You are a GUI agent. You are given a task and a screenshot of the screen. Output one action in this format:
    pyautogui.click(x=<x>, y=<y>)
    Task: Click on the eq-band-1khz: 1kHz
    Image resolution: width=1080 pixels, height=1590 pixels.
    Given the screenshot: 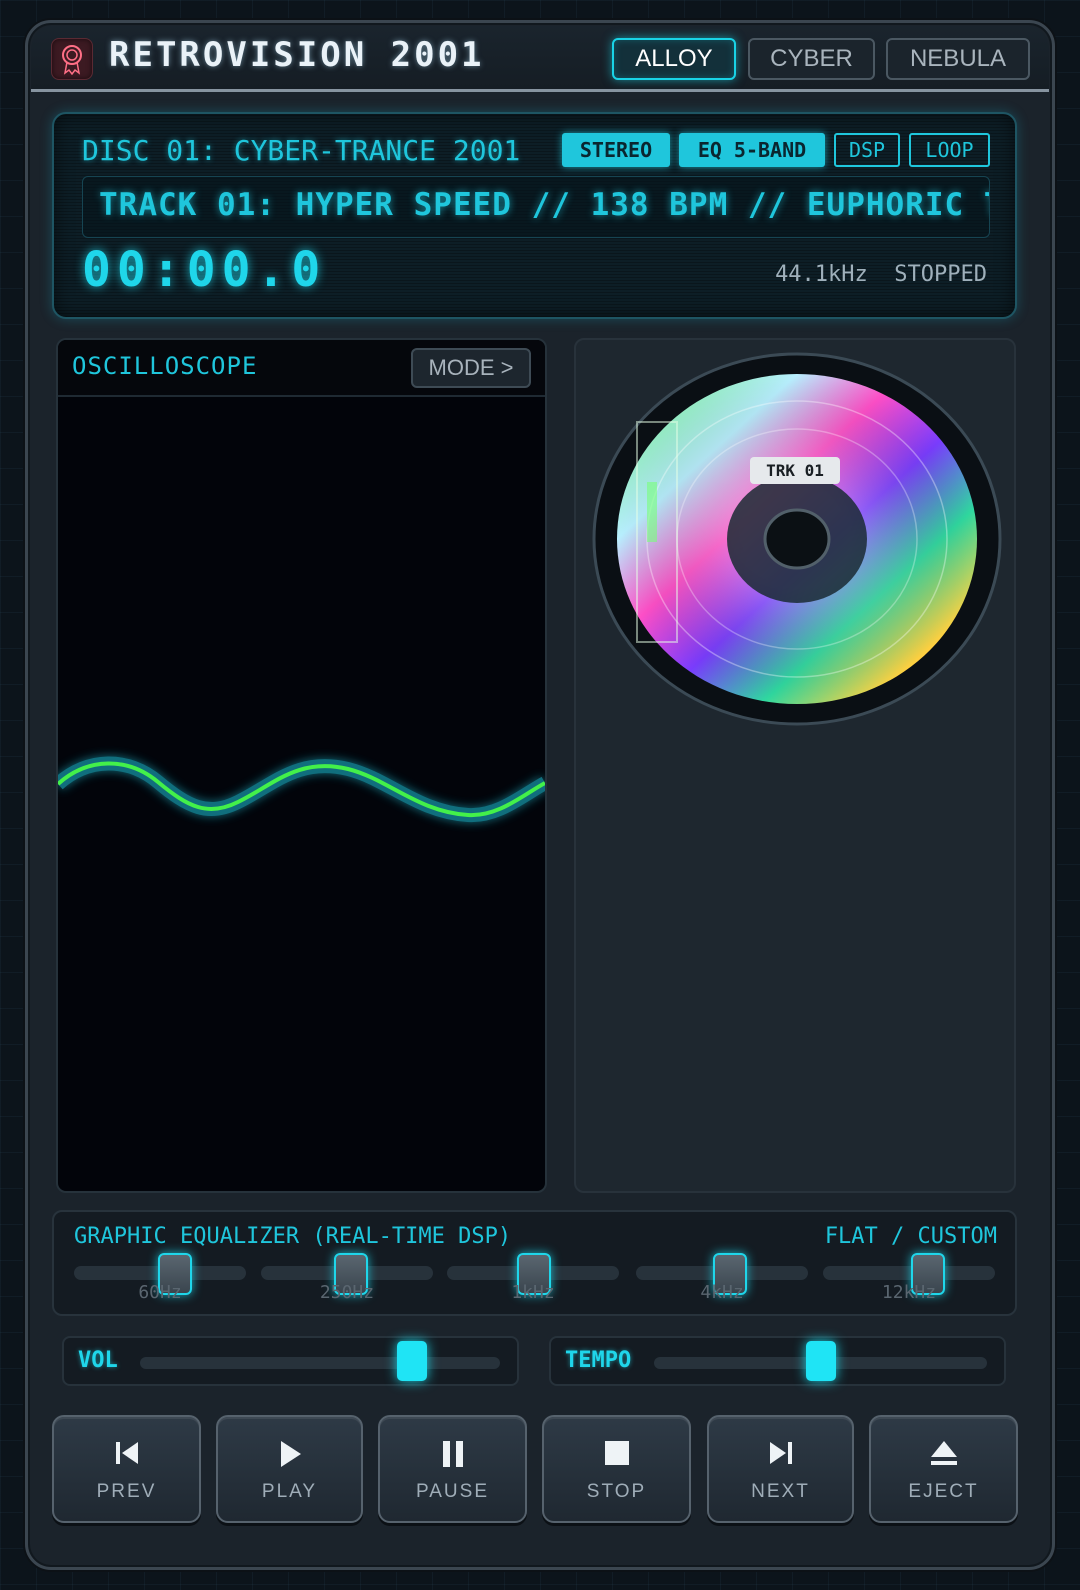 What is the action you would take?
    pyautogui.click(x=533, y=1281)
    